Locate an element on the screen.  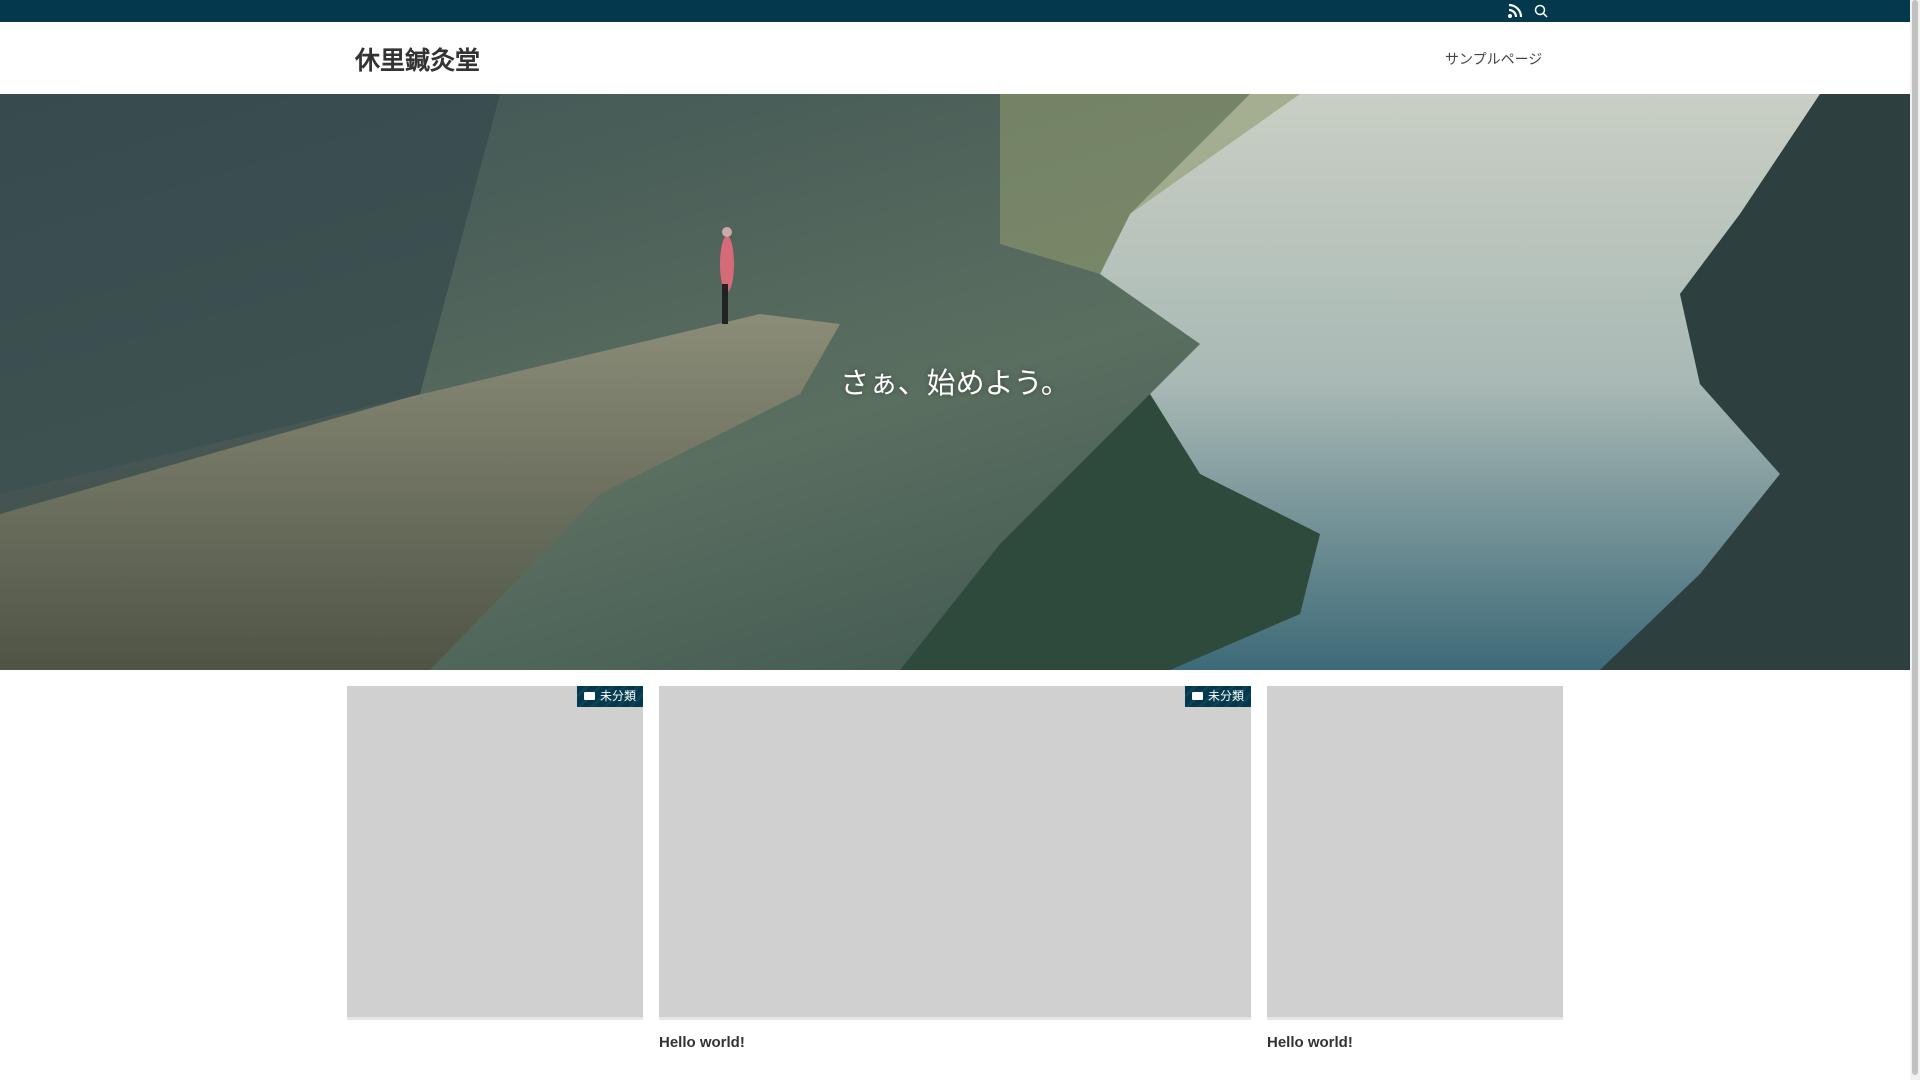
site-header: 休里鍼灸堂 サンプルページ is located at coordinates (955, 58).